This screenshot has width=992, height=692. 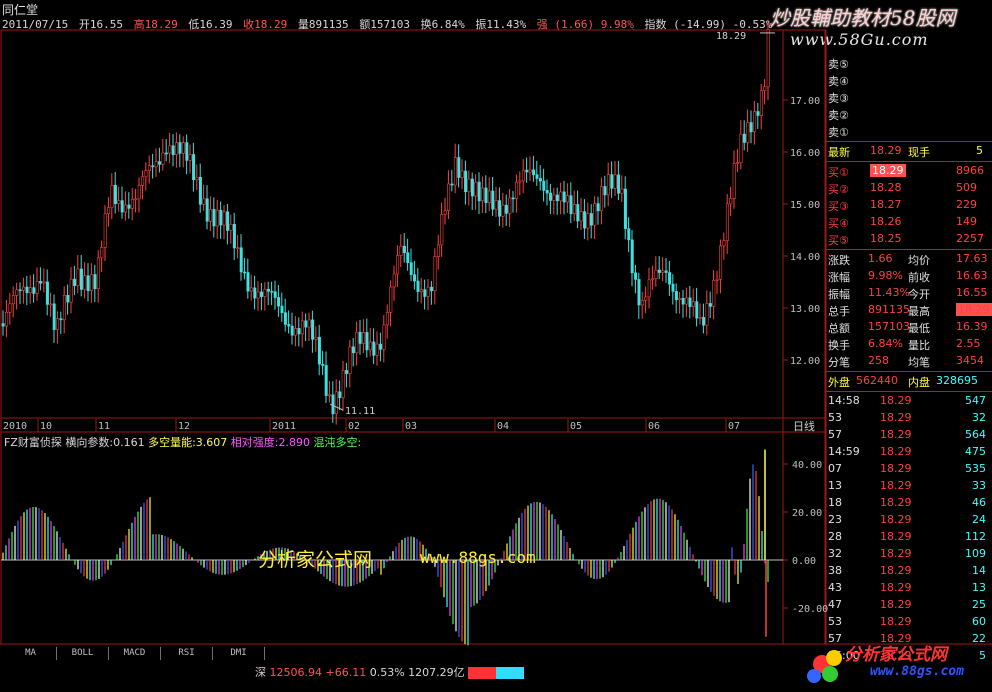 What do you see at coordinates (360, 411) in the screenshot?
I see `low-marker-label: 11.11` at bounding box center [360, 411].